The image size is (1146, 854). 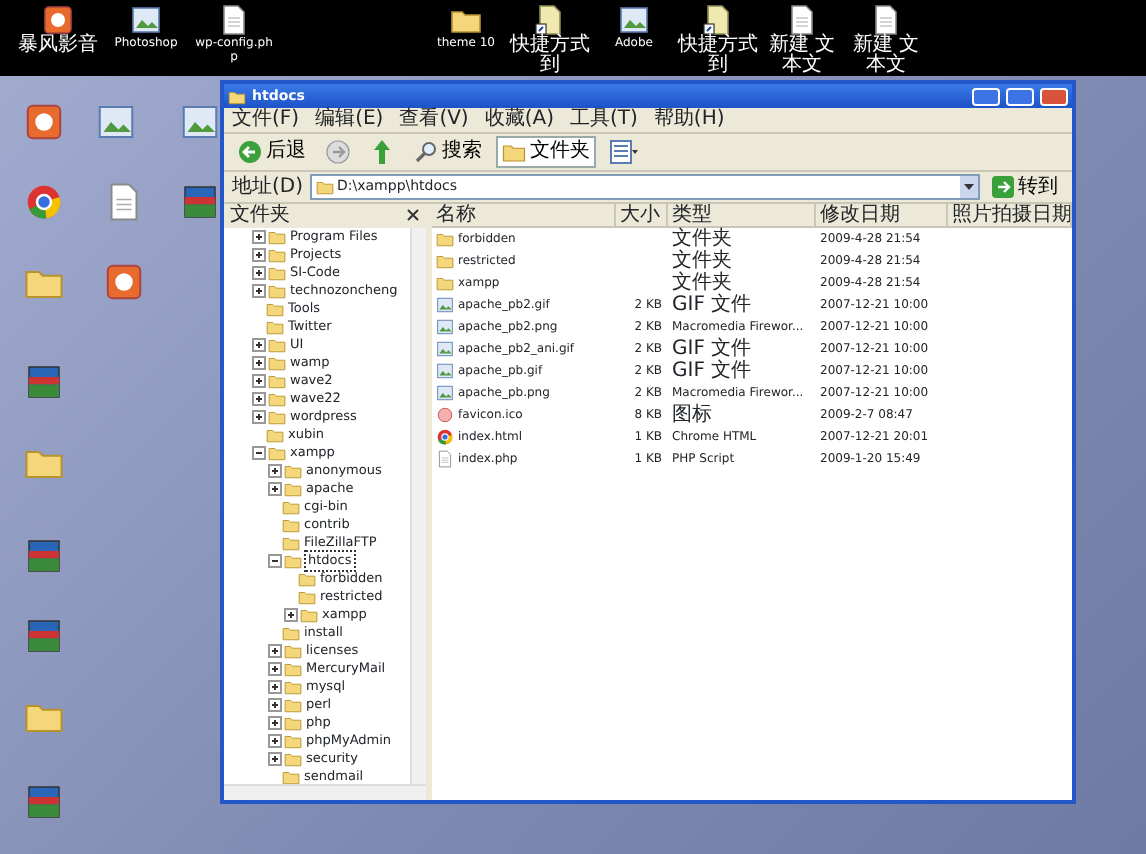 What do you see at coordinates (742, 215) in the screenshot?
I see `column-header: 类型` at bounding box center [742, 215].